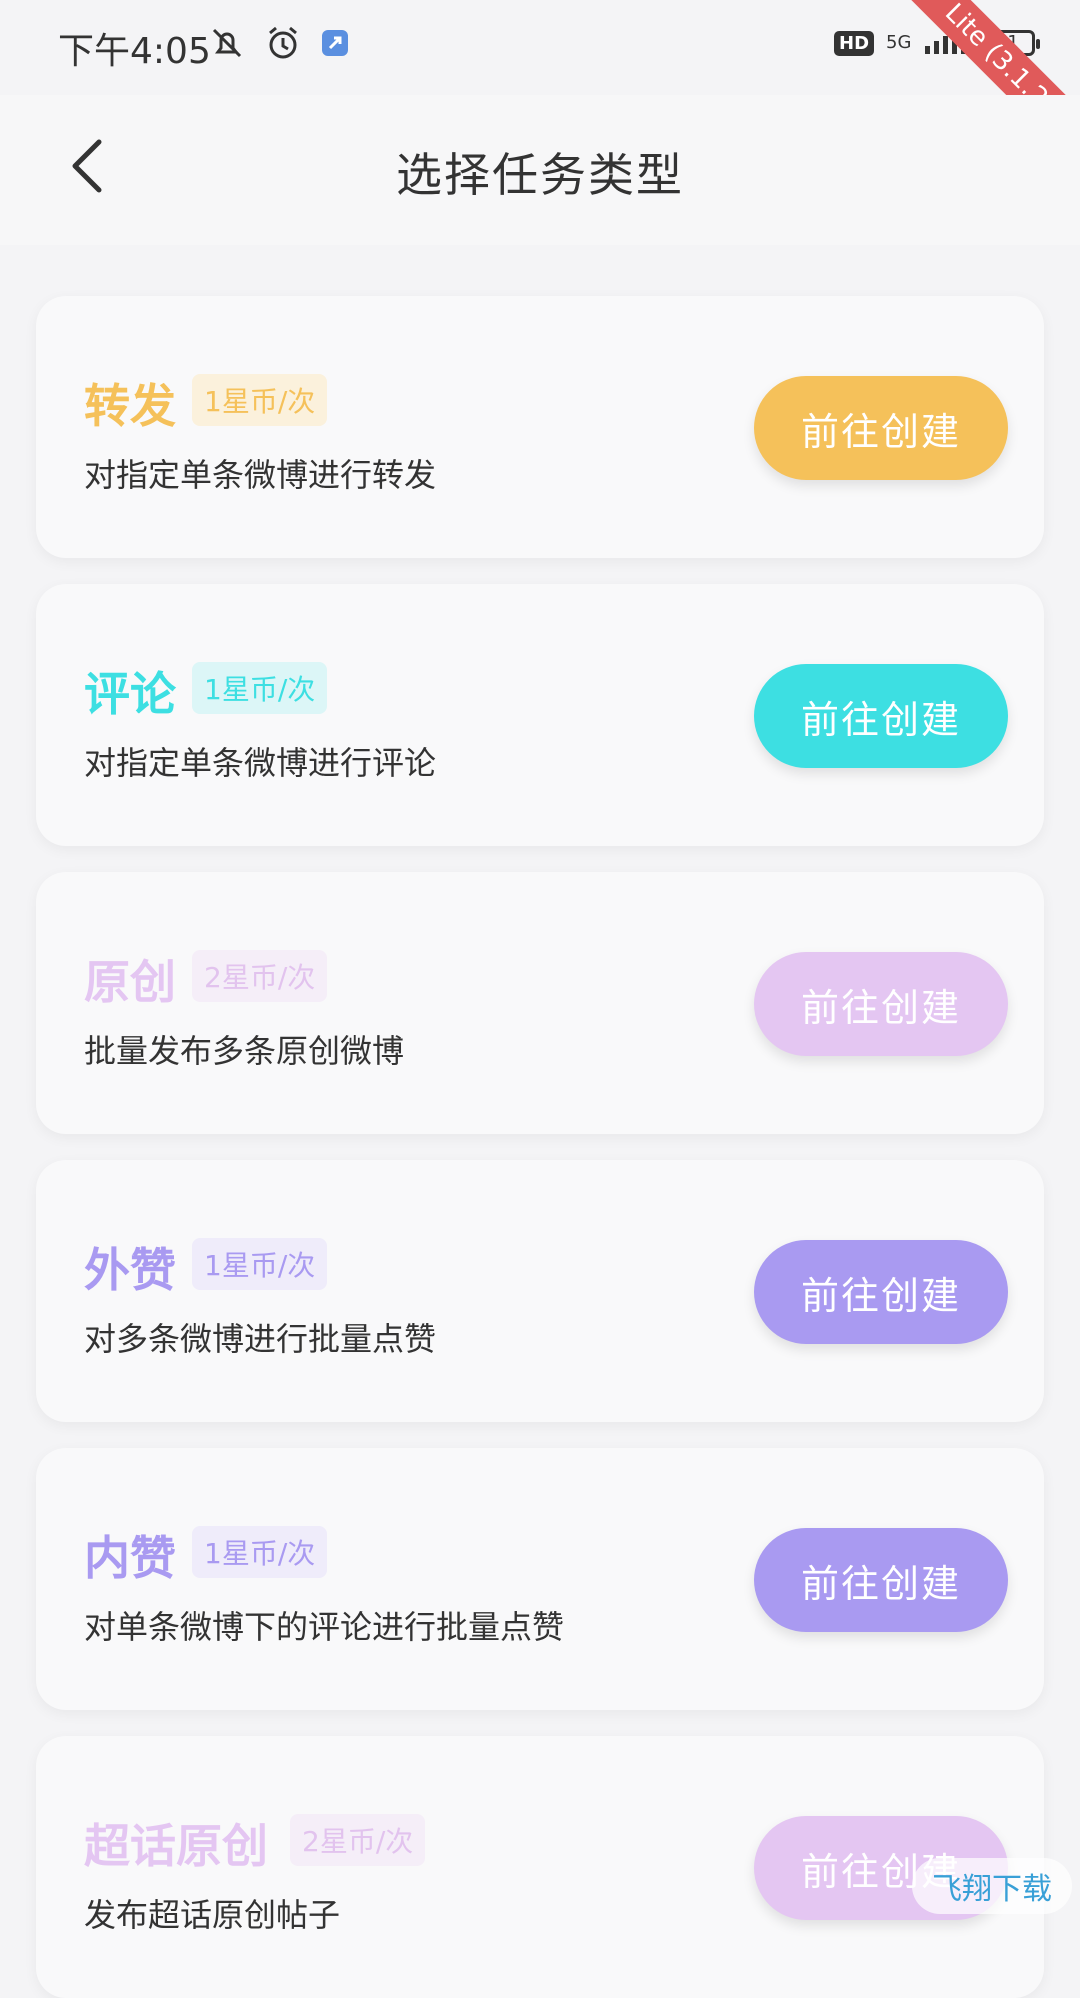  What do you see at coordinates (130, 1270) in the screenshot?
I see `task-title: 外赞` at bounding box center [130, 1270].